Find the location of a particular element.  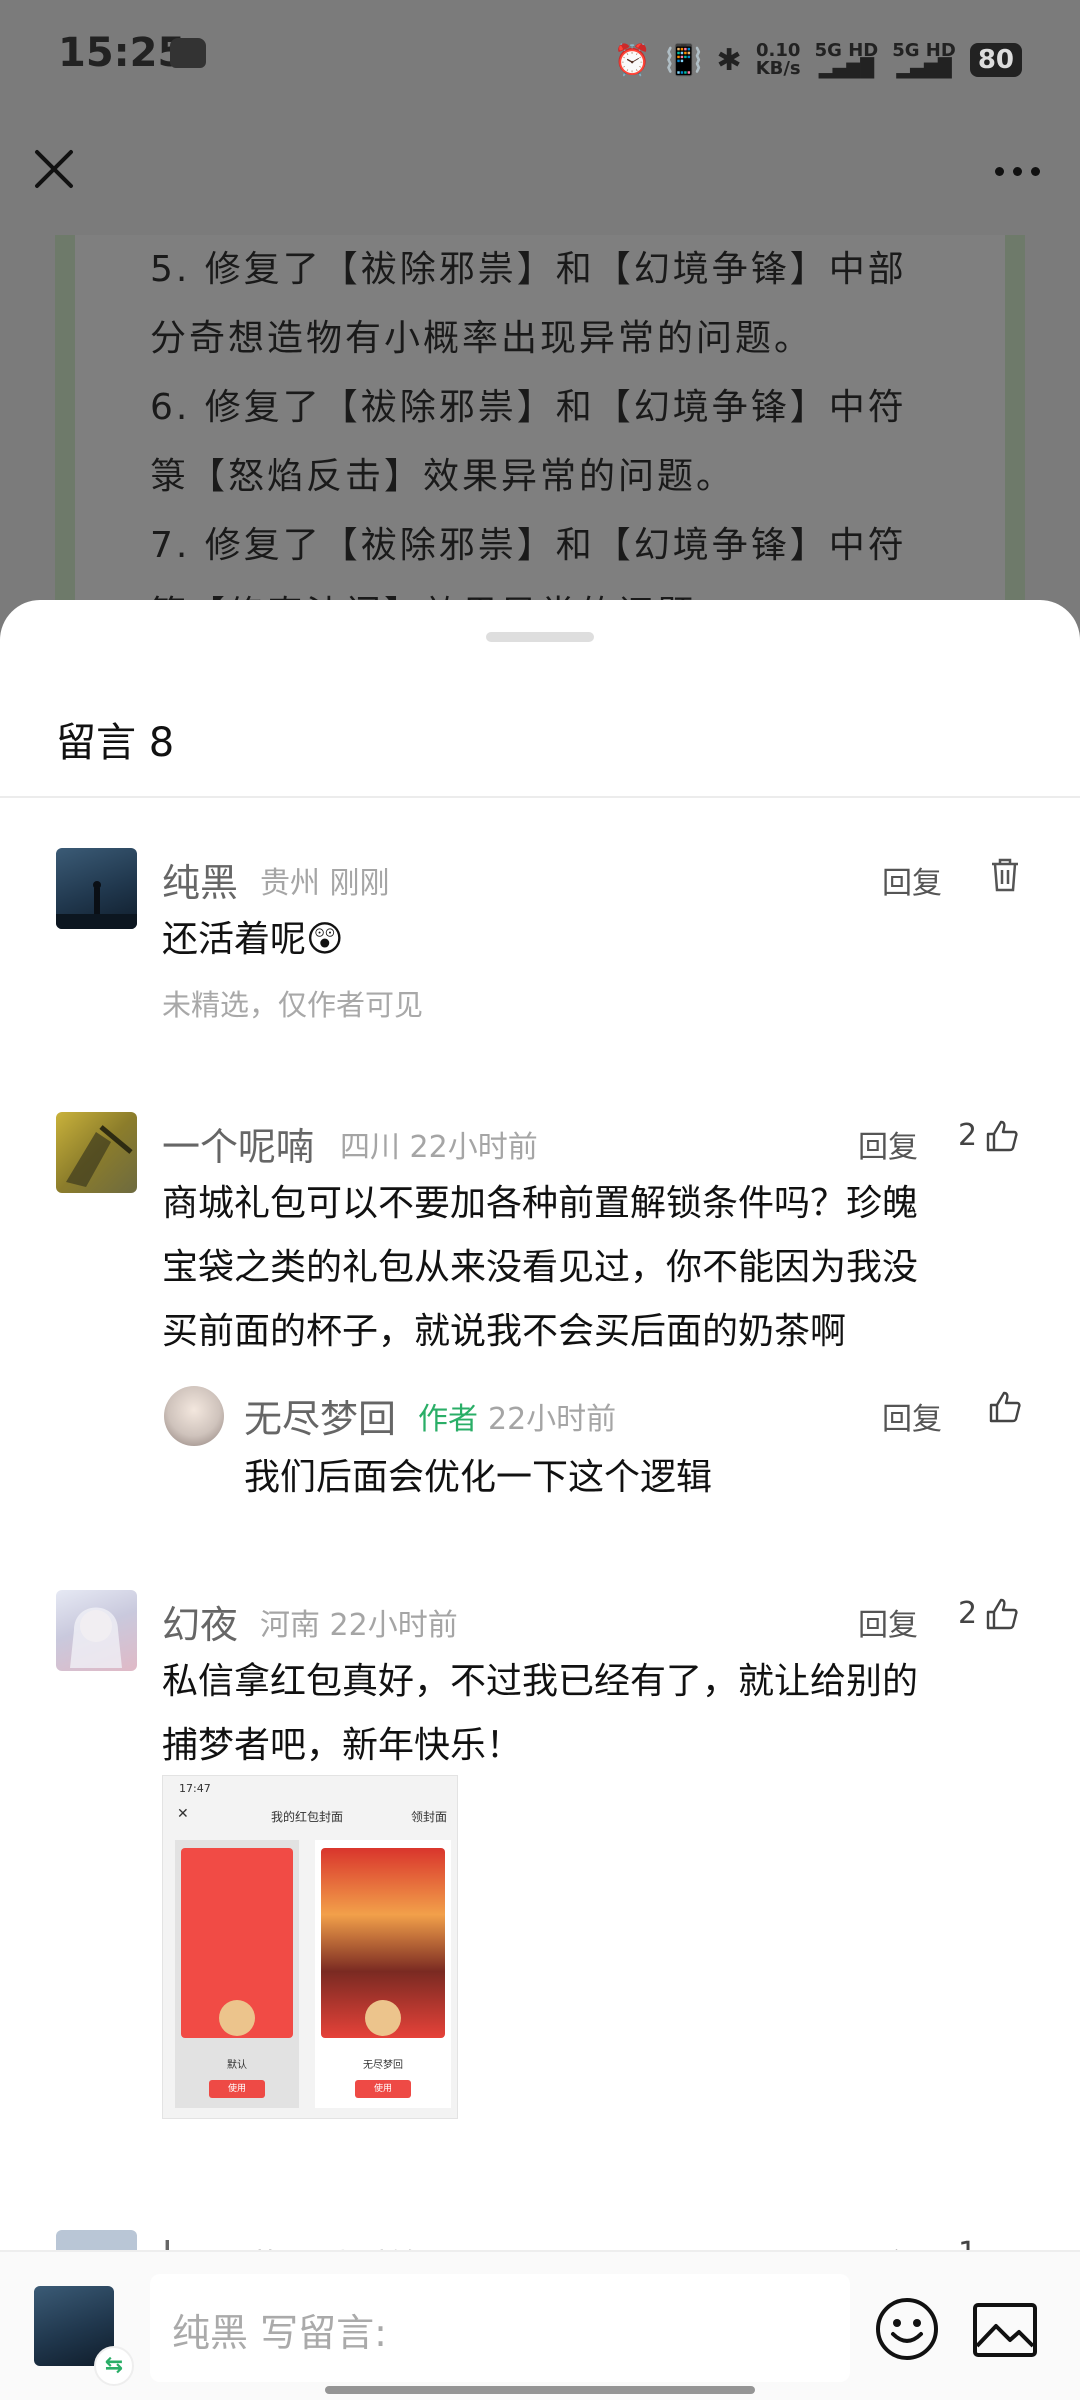

bluetooth-icon: ✱ is located at coordinates (729, 60).